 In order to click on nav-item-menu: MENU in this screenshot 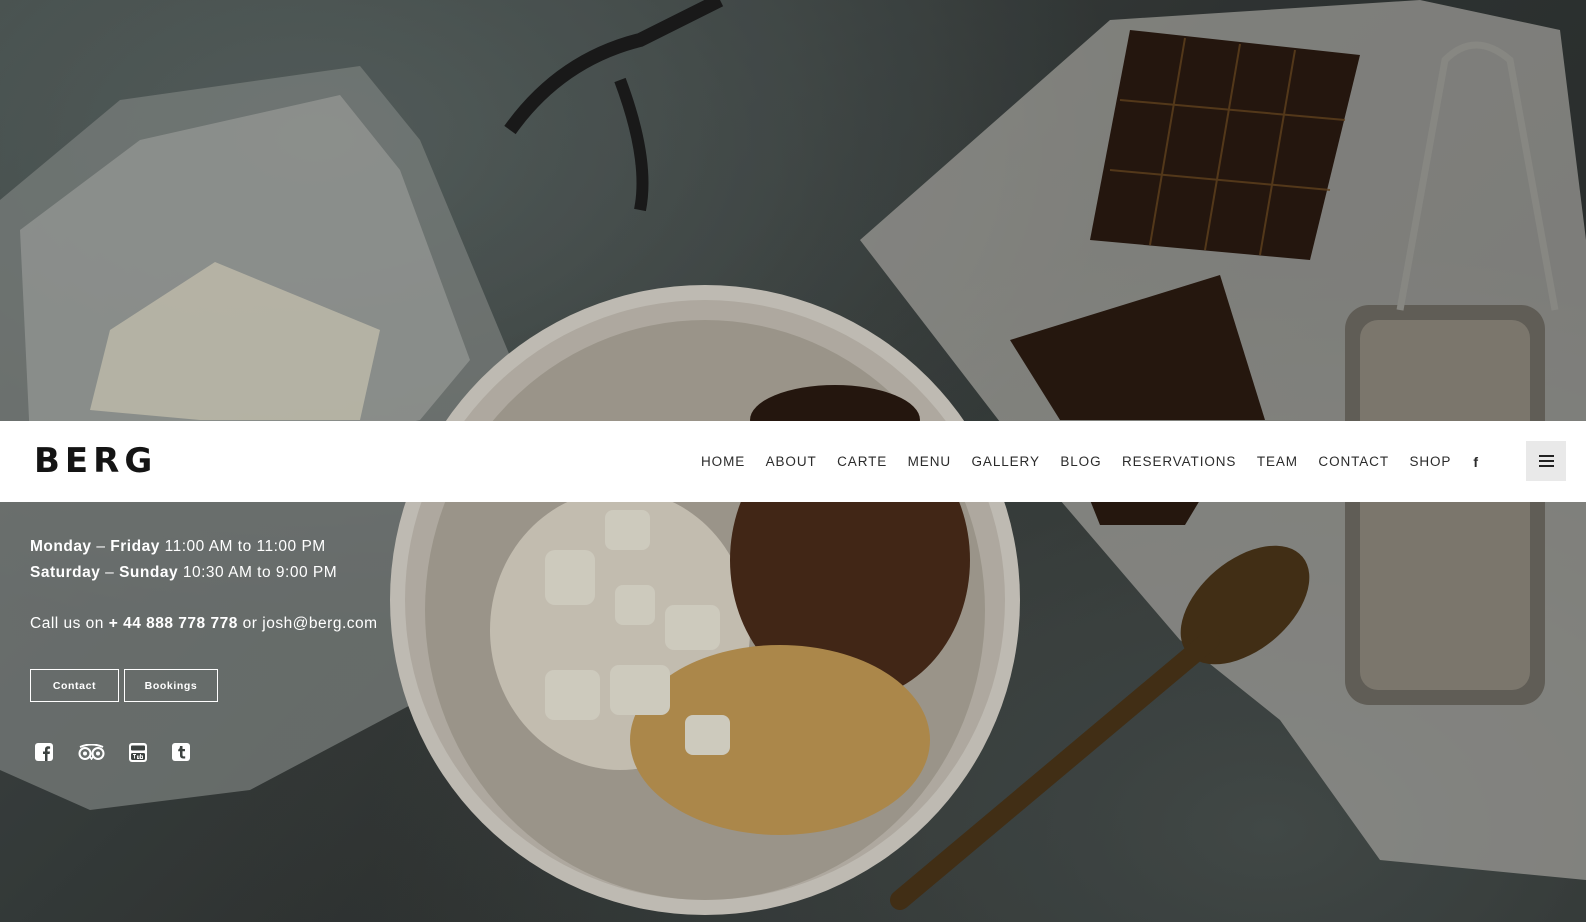, I will do `click(929, 461)`.